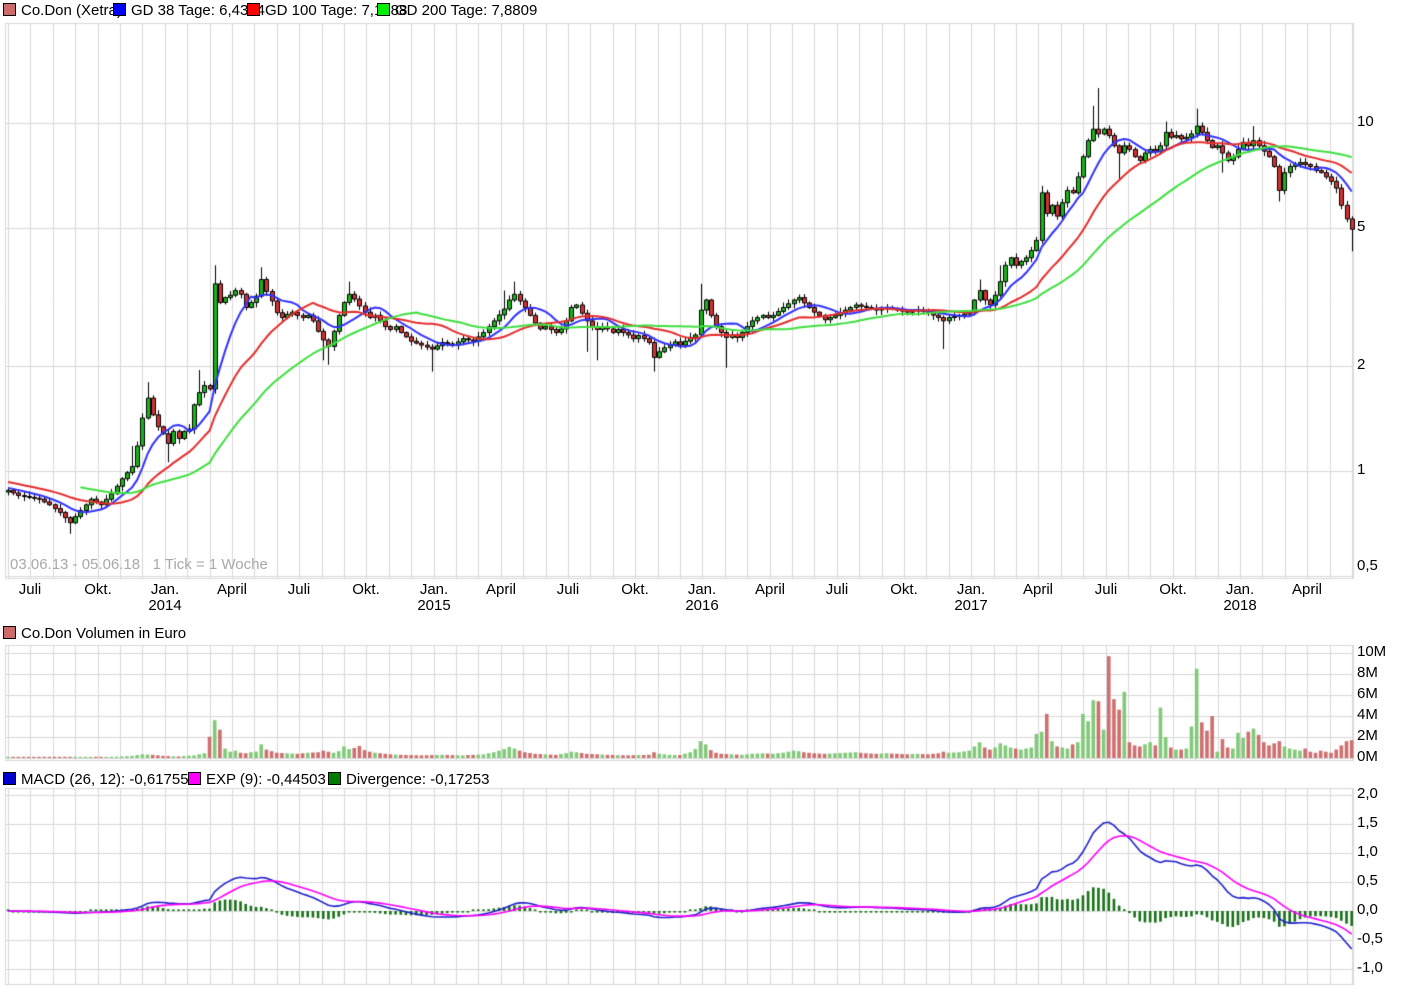 This screenshot has height=989, width=1410. I want to click on volume-axis-label: 8M, so click(1367, 672).